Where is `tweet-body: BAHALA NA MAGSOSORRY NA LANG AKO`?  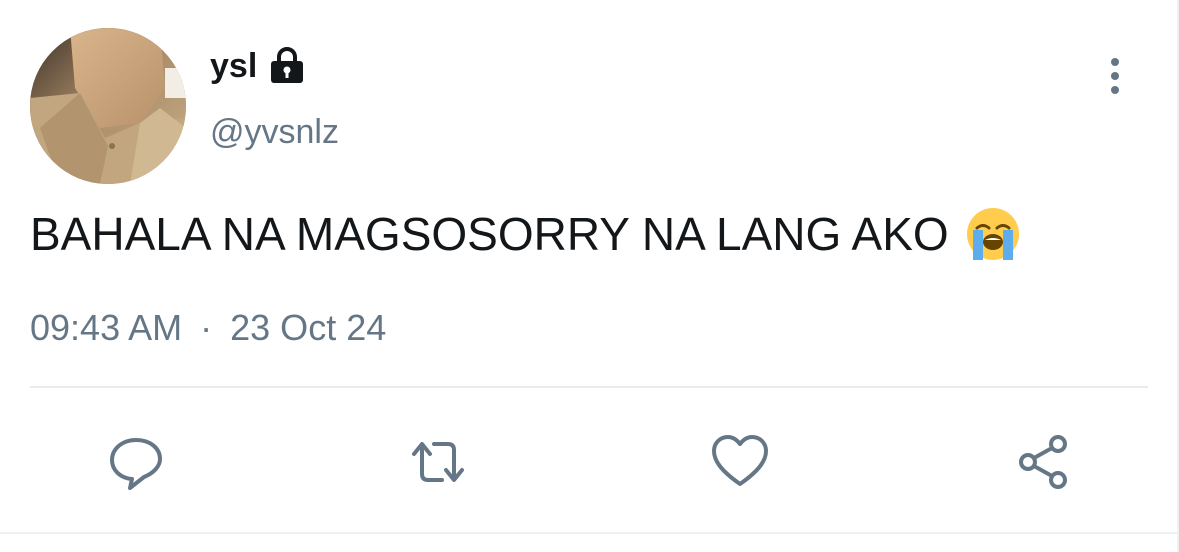 tweet-body: BAHALA NA MAGSOSORRY NA LANG AKO is located at coordinates (525, 234).